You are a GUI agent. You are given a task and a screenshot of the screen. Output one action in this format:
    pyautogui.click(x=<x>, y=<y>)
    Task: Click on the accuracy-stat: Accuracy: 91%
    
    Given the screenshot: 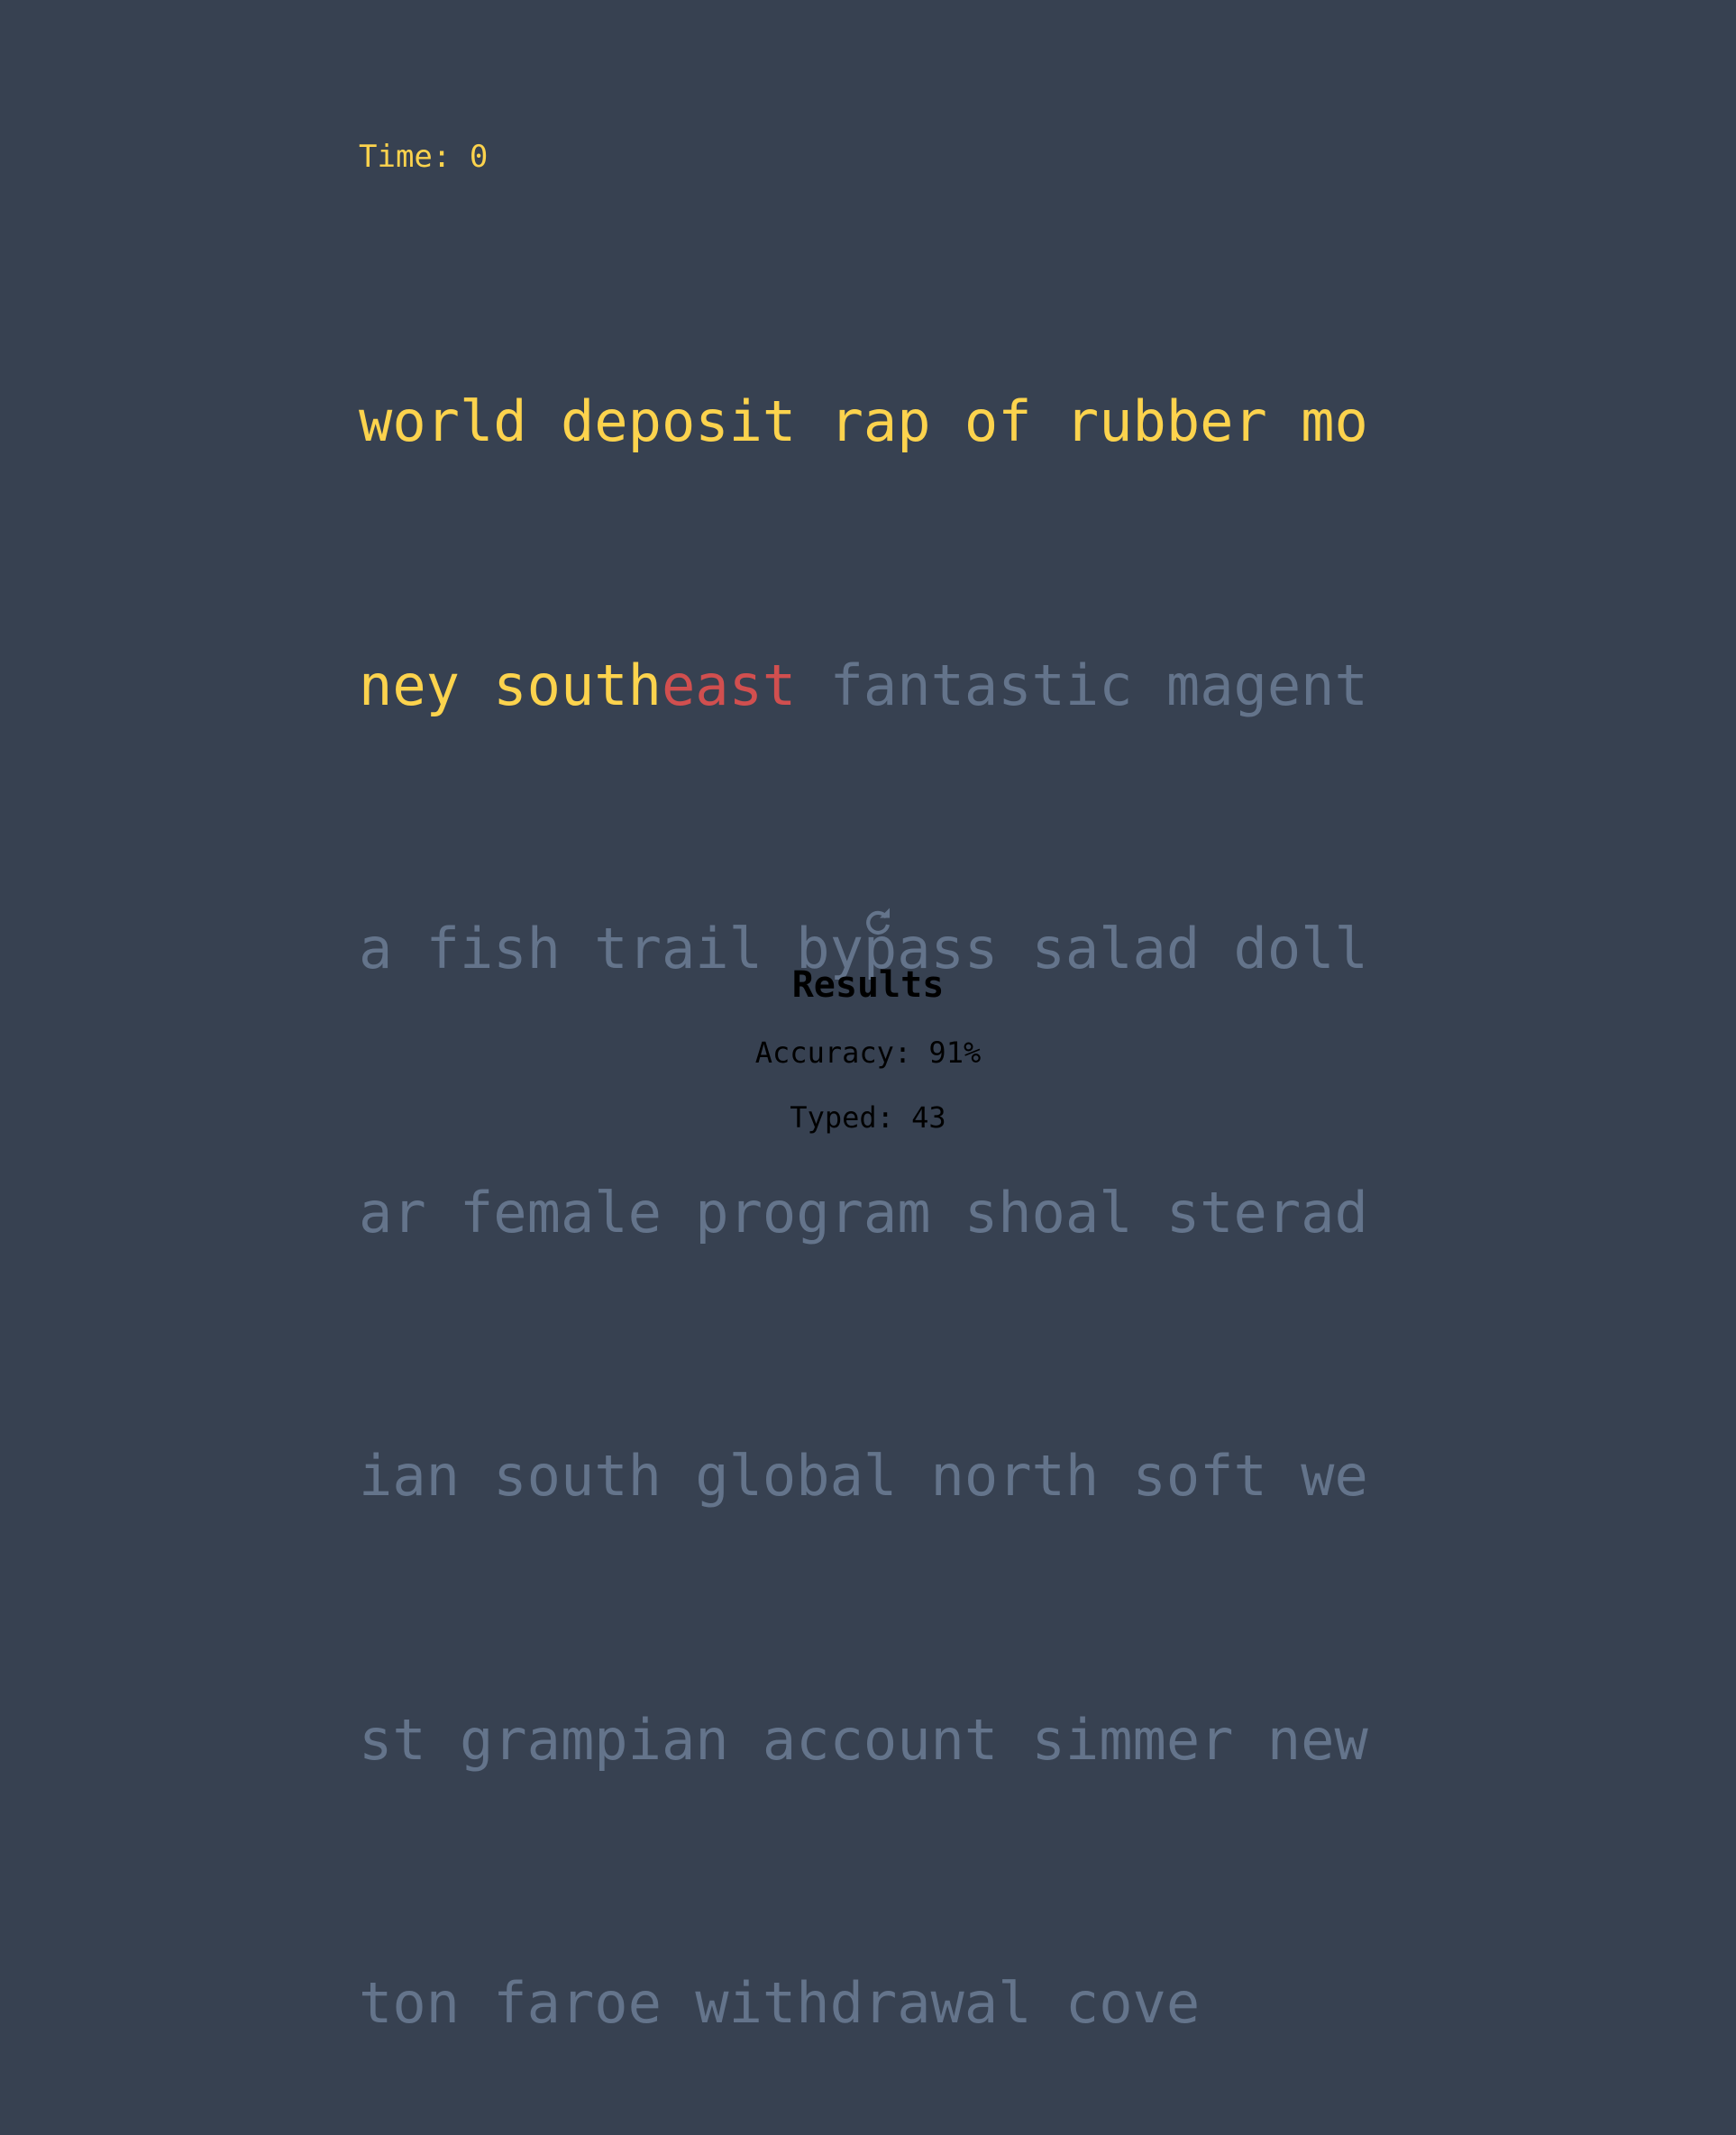 What is the action you would take?
    pyautogui.click(x=868, y=1053)
    